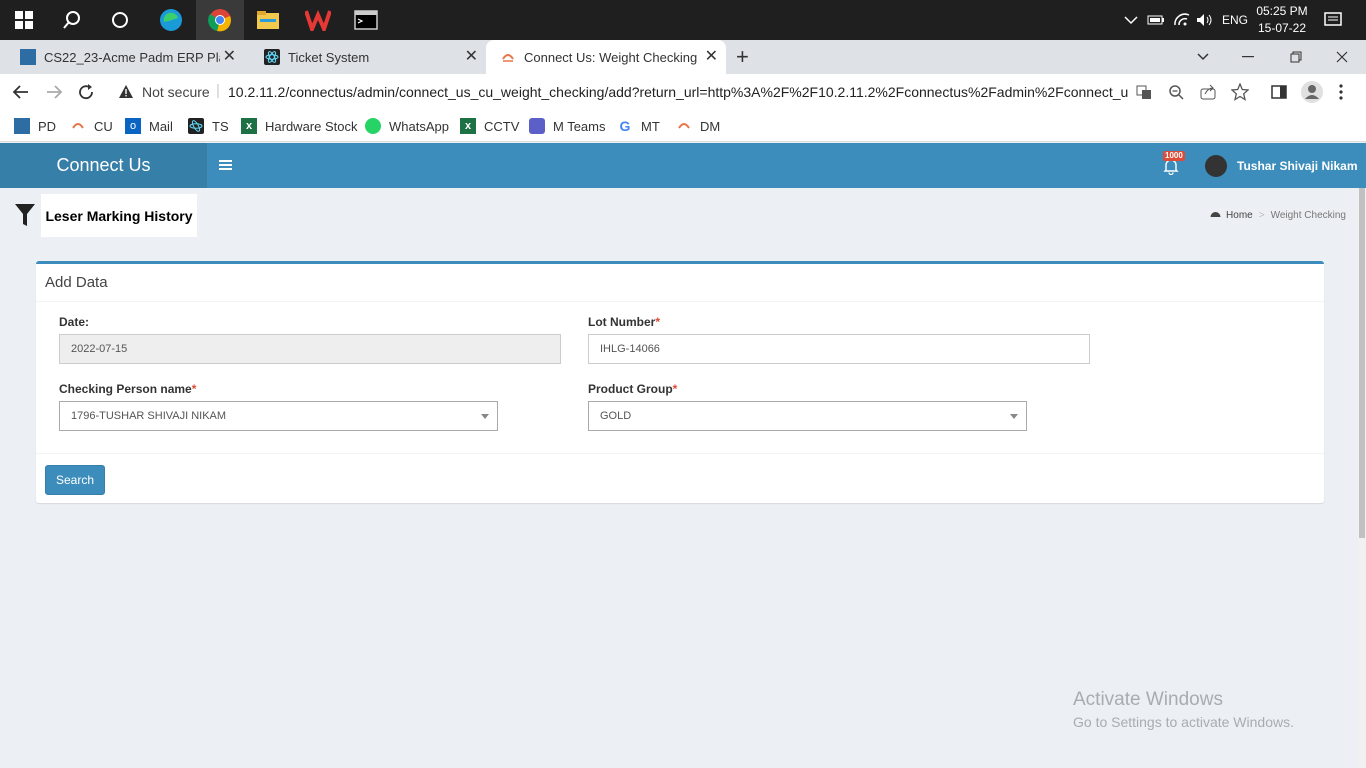 This screenshot has width=1366, height=768. What do you see at coordinates (366, 20) in the screenshot?
I see `terminal-icon` at bounding box center [366, 20].